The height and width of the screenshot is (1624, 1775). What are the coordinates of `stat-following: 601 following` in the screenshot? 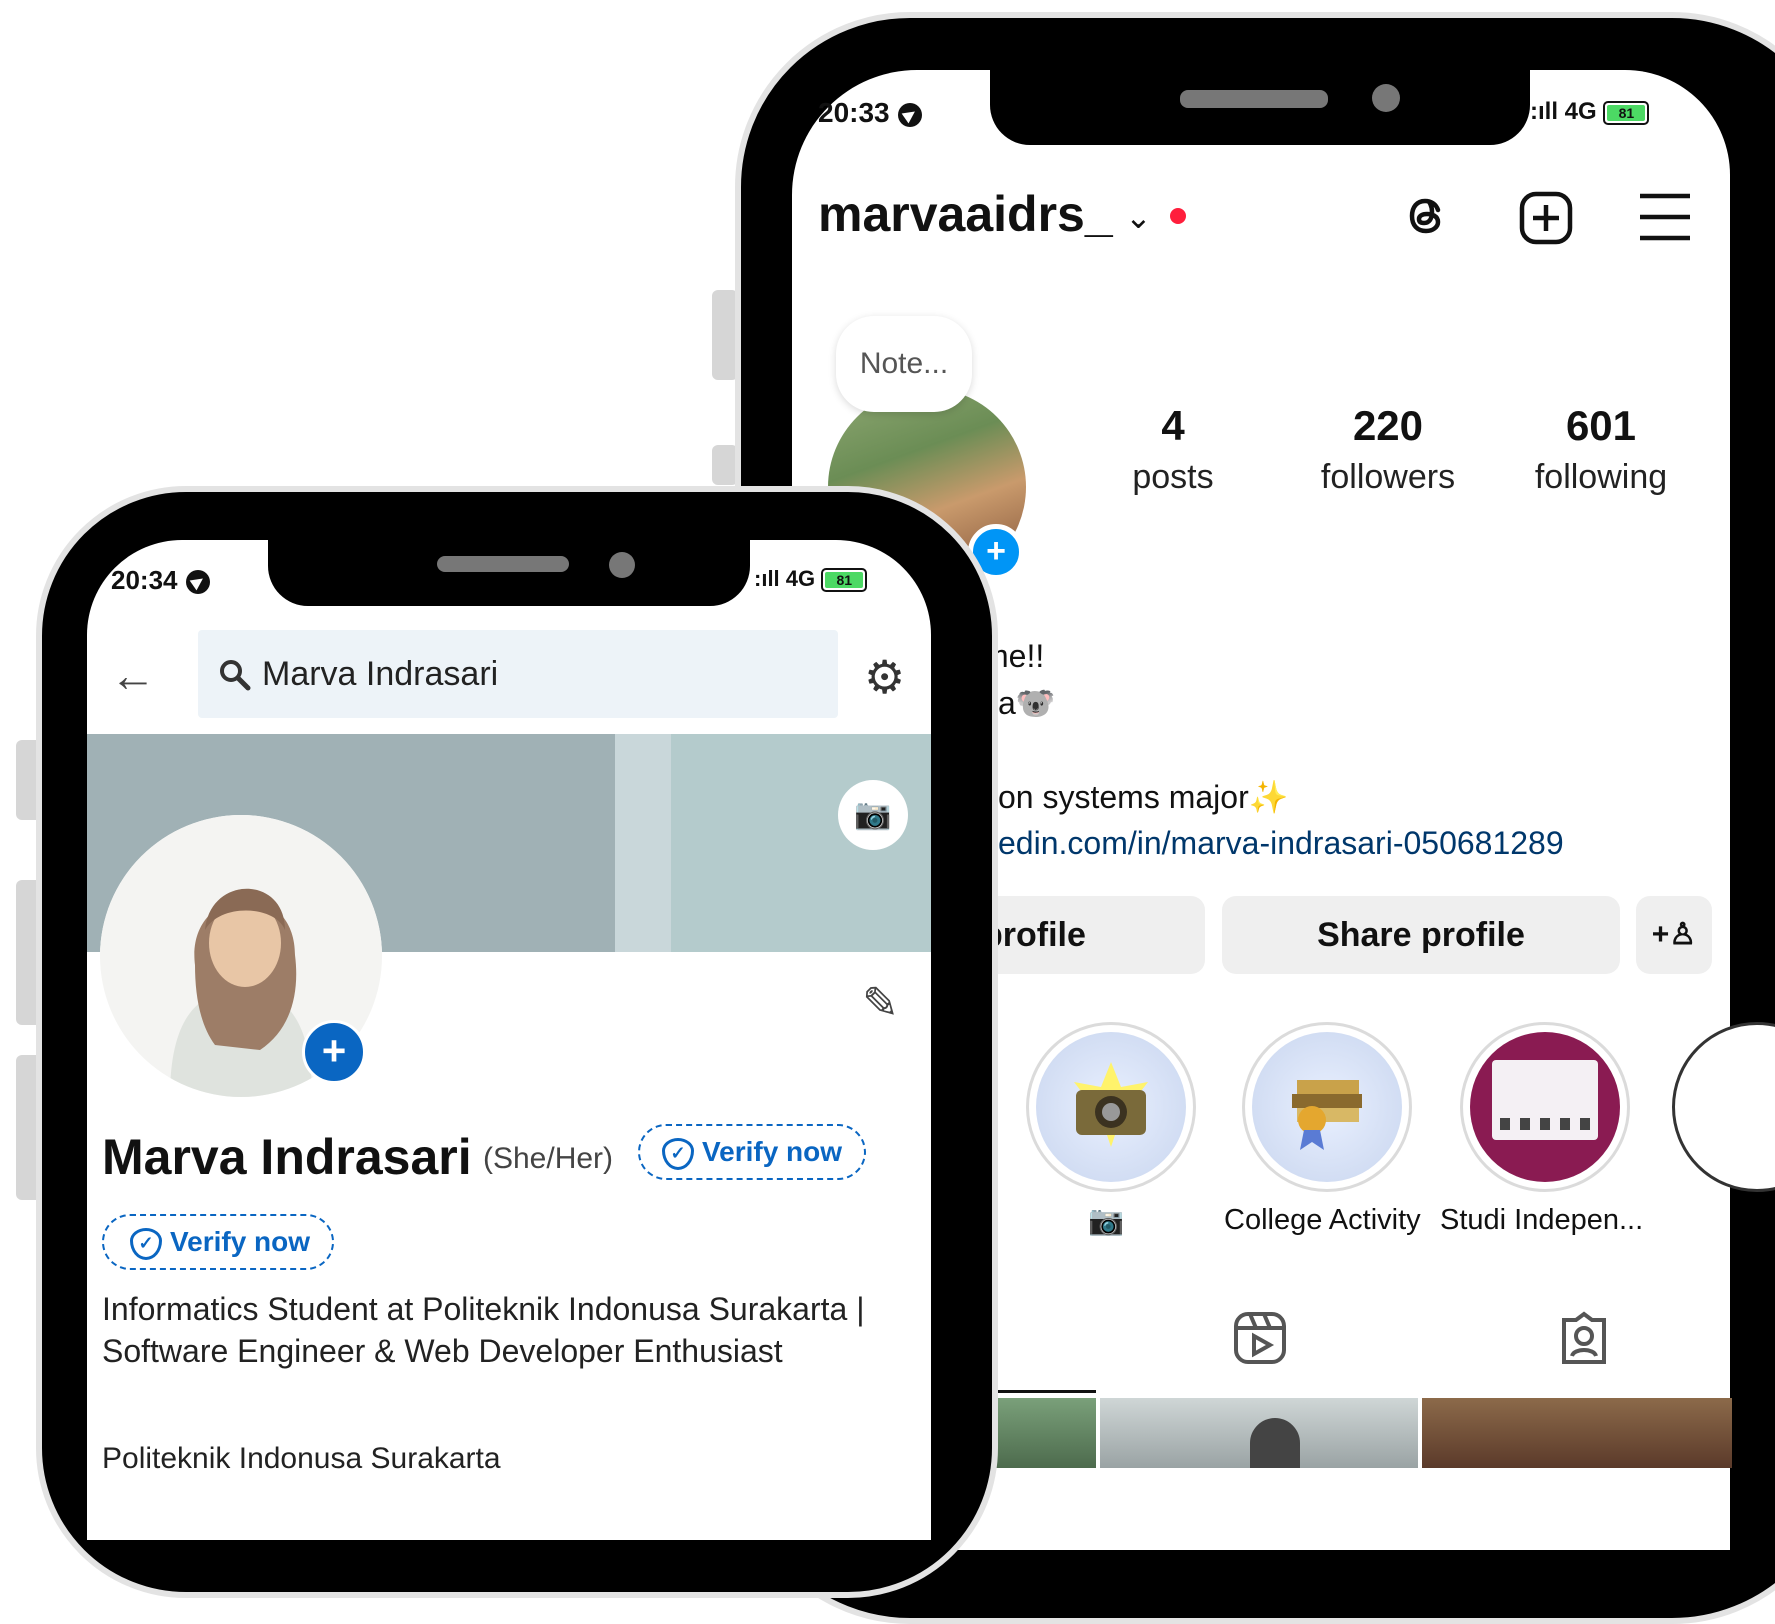 It's located at (1601, 449).